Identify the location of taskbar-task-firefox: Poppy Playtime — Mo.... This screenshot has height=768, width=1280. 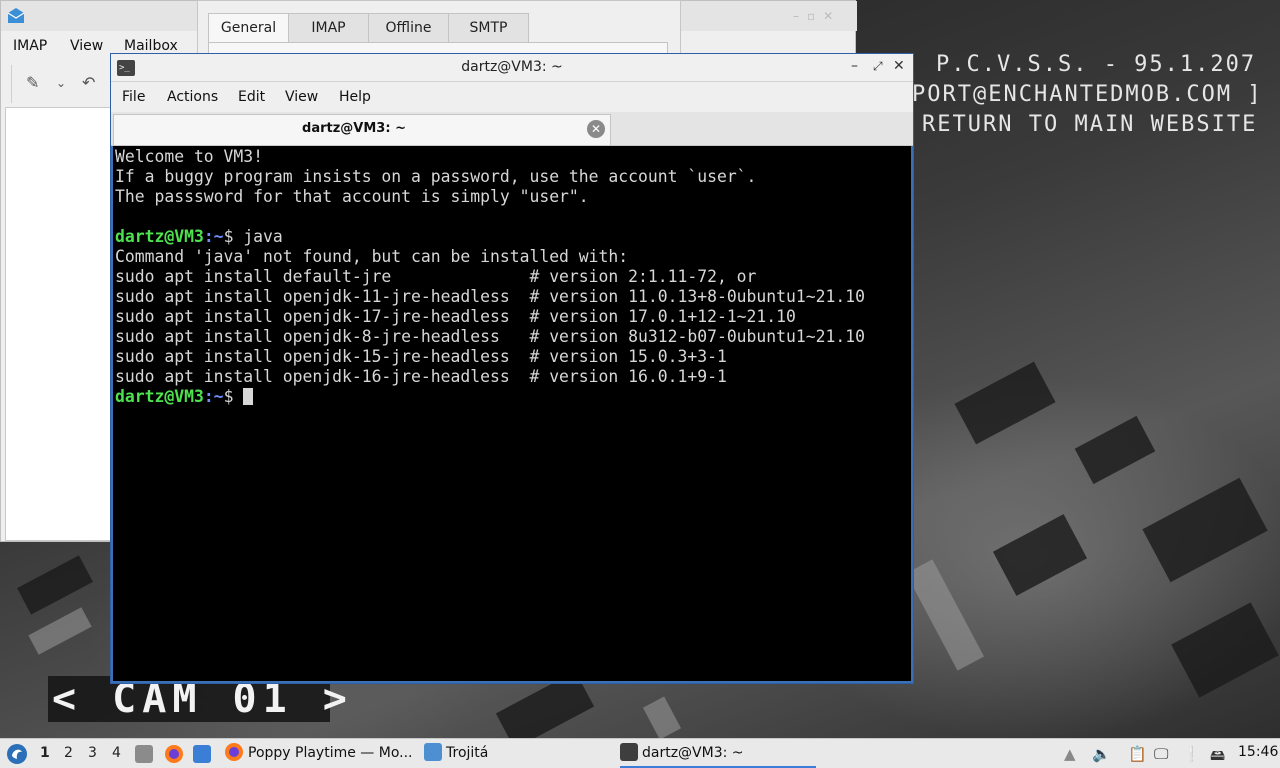
(322, 754).